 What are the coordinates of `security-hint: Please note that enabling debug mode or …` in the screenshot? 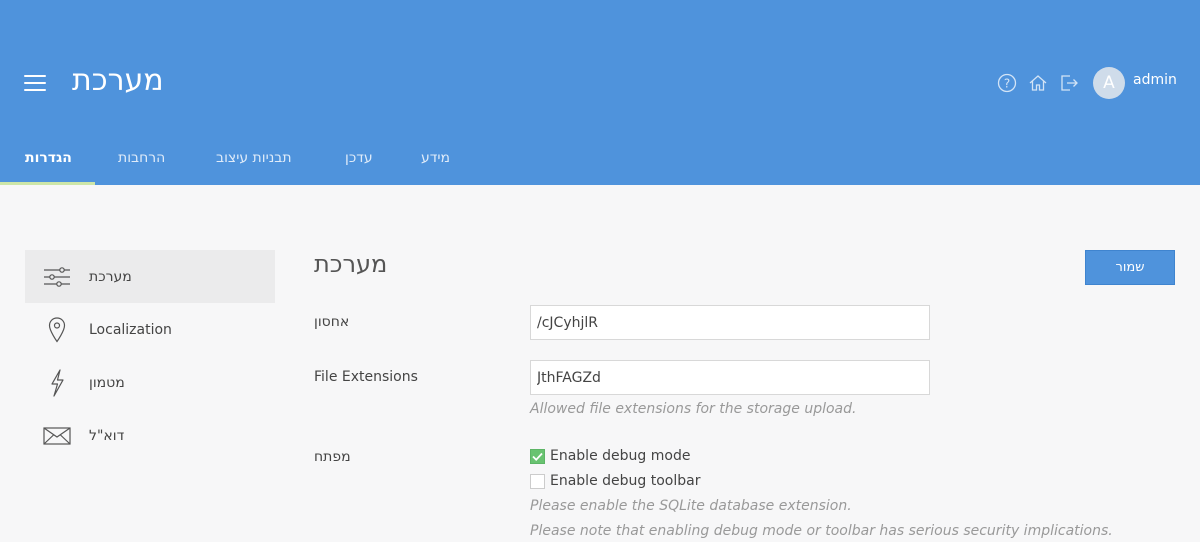 It's located at (821, 531).